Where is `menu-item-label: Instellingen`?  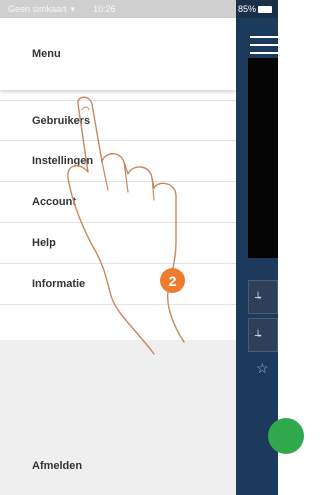 menu-item-label: Instellingen is located at coordinates (63, 161).